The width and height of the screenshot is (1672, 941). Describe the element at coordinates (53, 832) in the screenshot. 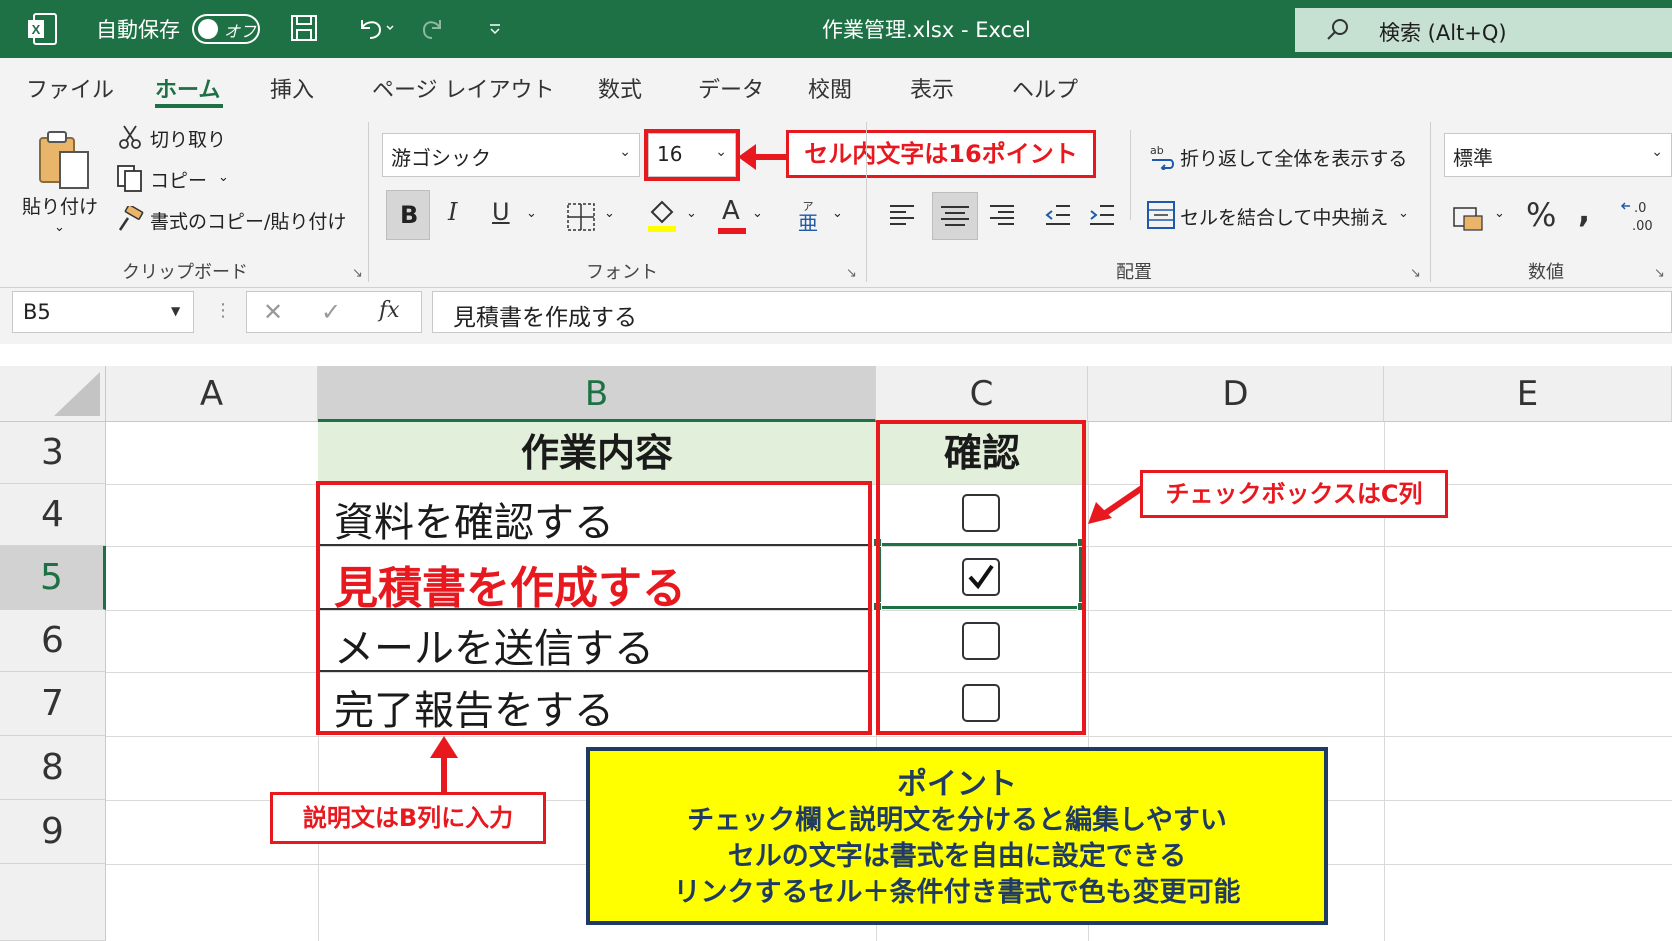

I see `row-header-9: 9` at that location.